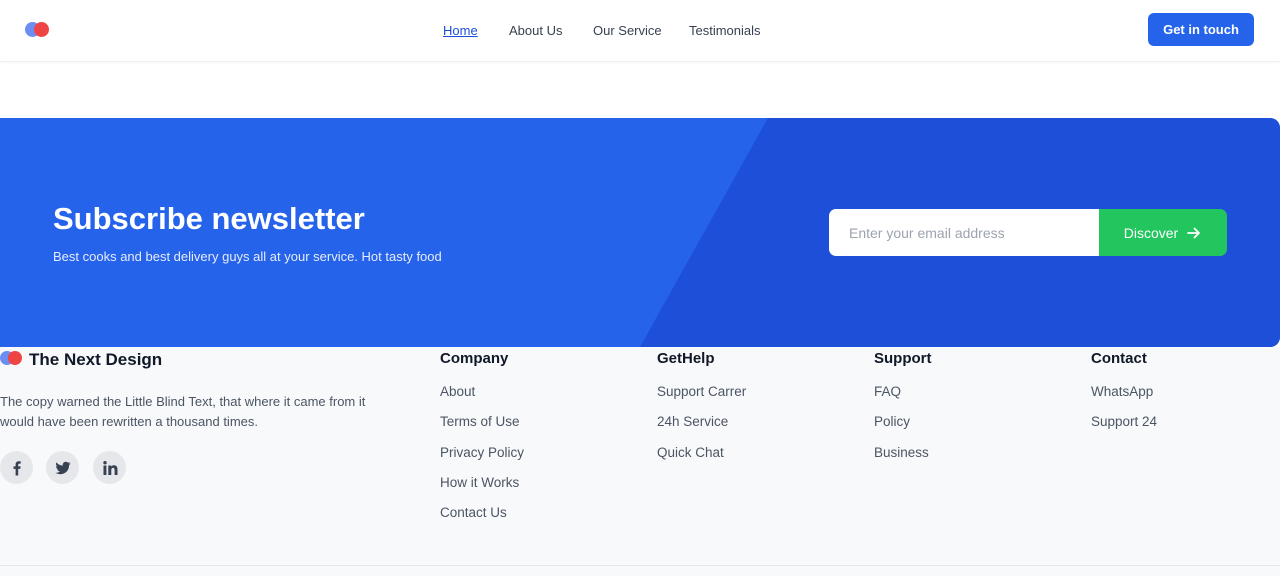 Image resolution: width=1280 pixels, height=576 pixels. Describe the element at coordinates (903, 392) in the screenshot. I see `footer-link-faq: FAQ` at that location.